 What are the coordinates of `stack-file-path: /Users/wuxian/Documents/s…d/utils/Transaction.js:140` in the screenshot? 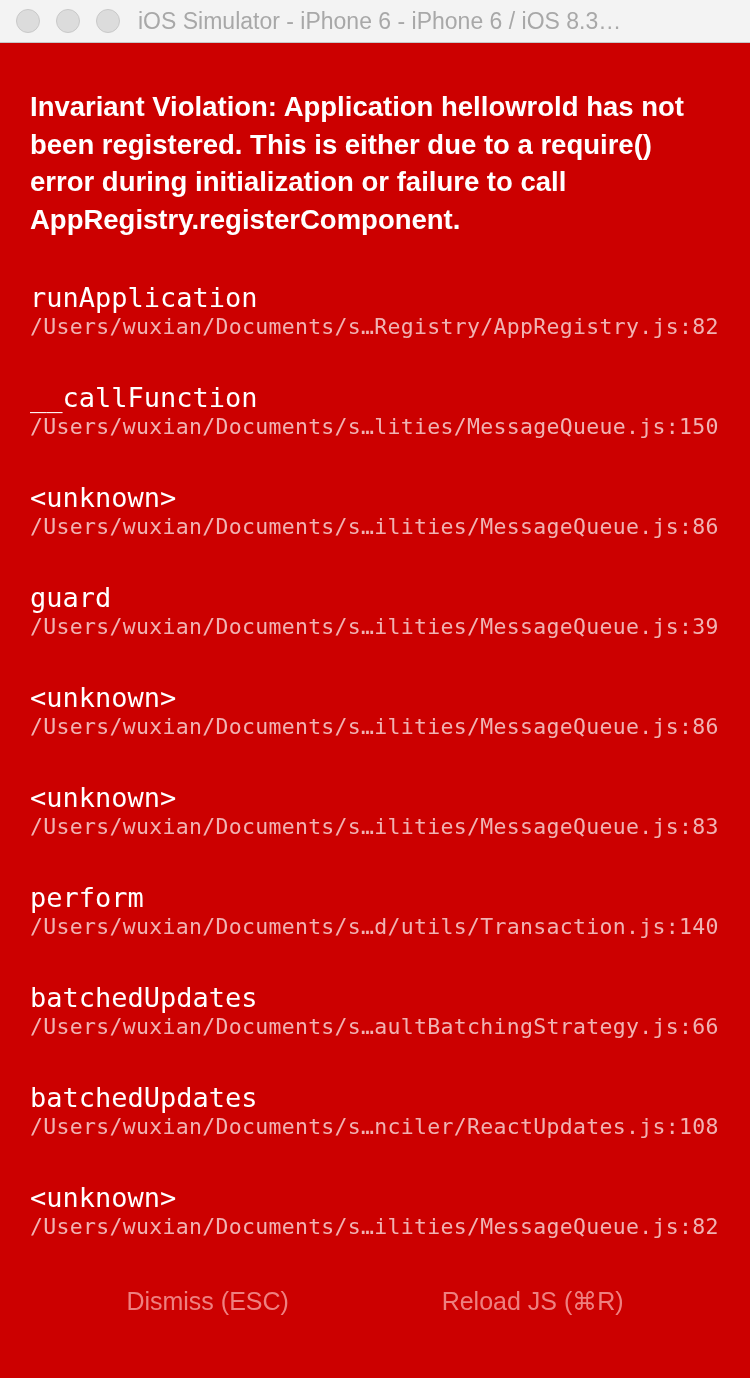 It's located at (374, 926).